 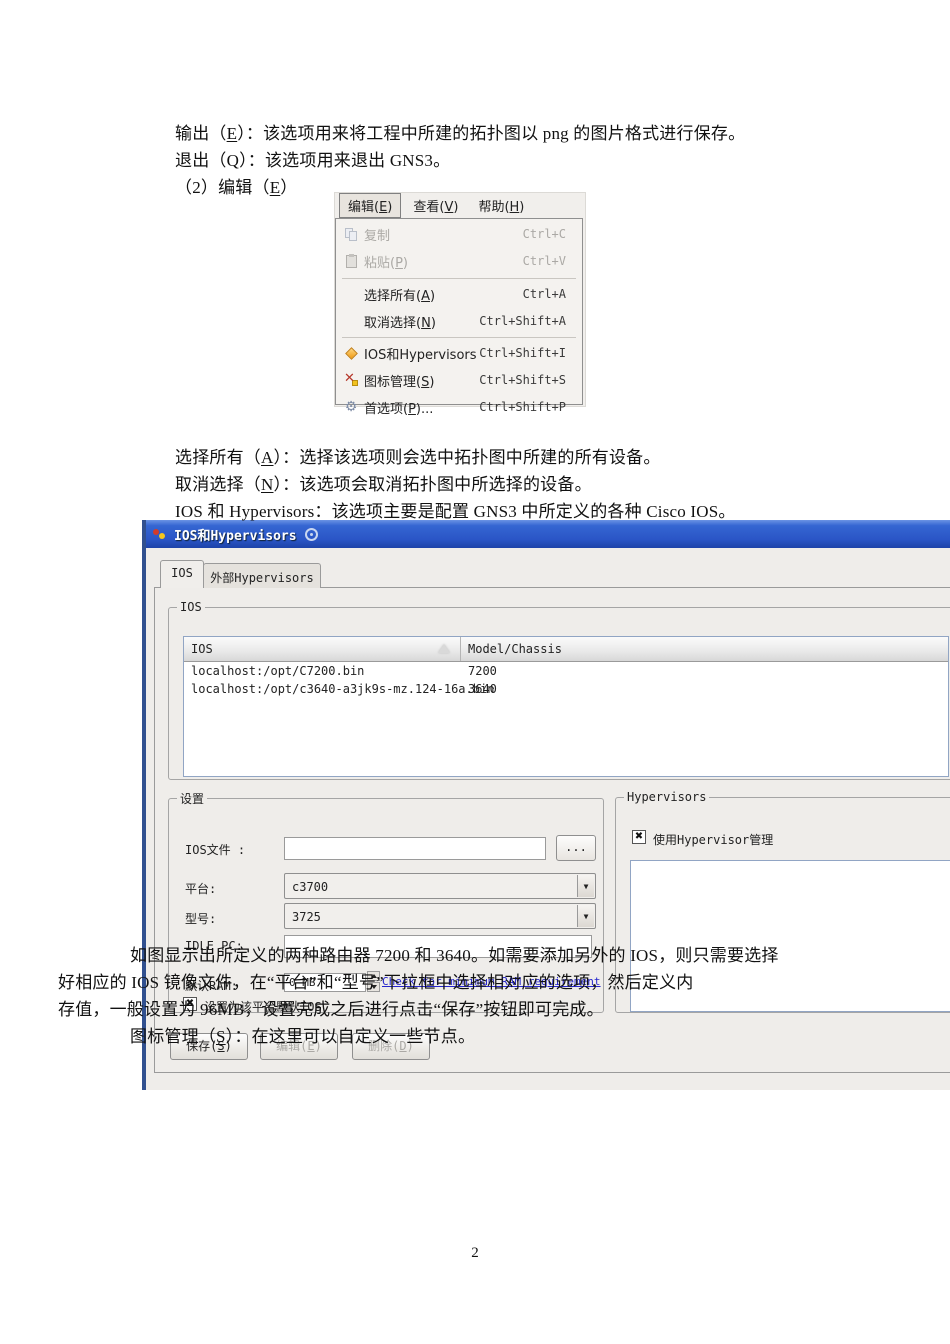 What do you see at coordinates (459, 353) in the screenshot?
I see `menu-item-ios-hypervisors: IOS和Hypervisors Ctrl+Shift+I` at bounding box center [459, 353].